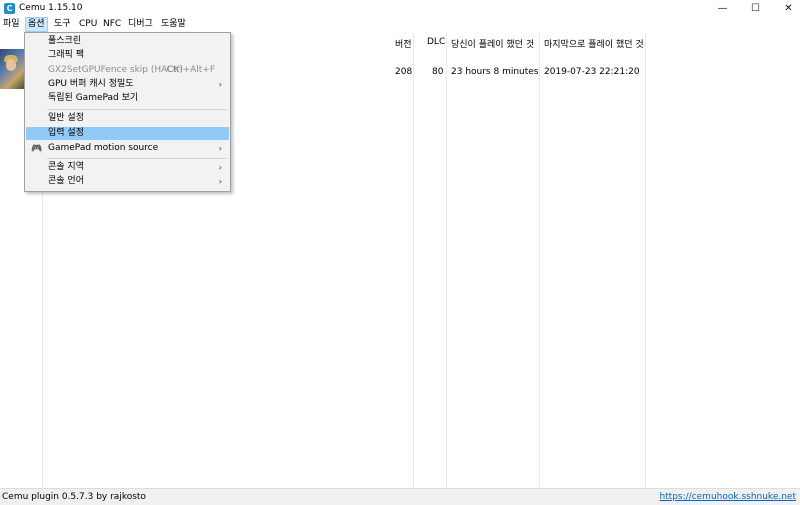  Describe the element at coordinates (127, 55) in the screenshot. I see `menu-item-graphic-packs: 그래픽 팩` at that location.